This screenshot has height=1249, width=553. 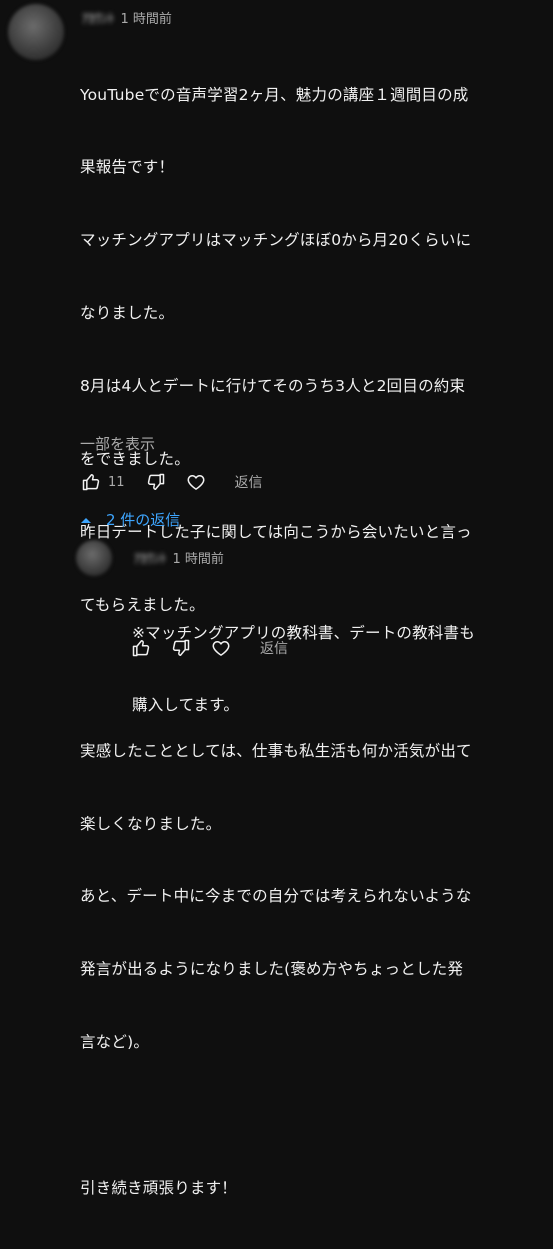 What do you see at coordinates (272, 969) in the screenshot?
I see `comment-line: 発言が出るようになりました(褒め方やちょっとした発` at bounding box center [272, 969].